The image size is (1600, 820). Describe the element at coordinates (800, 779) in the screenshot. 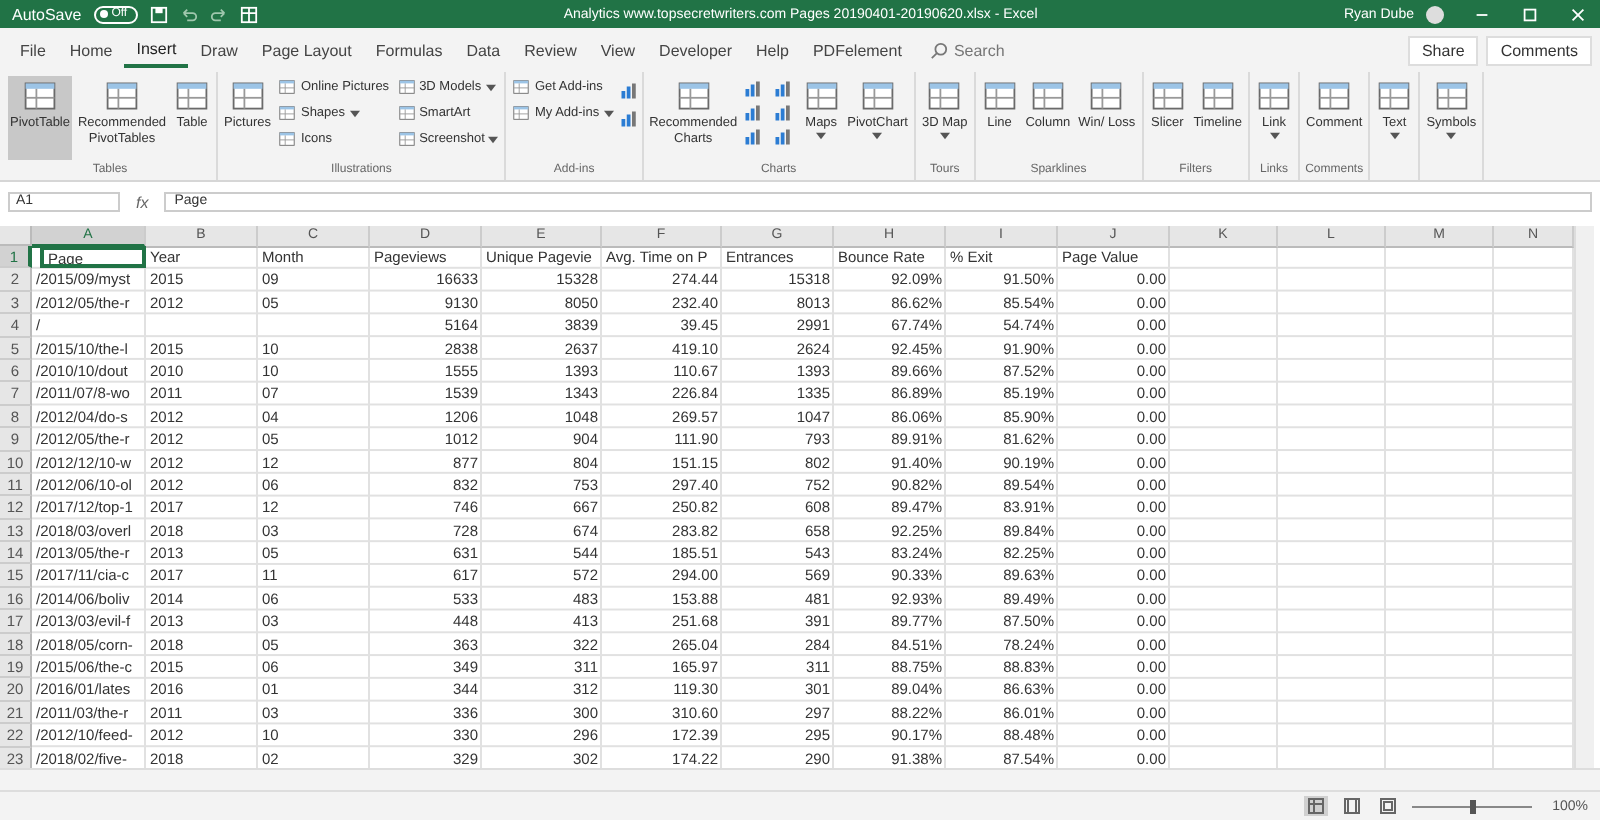

I see `horizontal-scrollbar` at that location.